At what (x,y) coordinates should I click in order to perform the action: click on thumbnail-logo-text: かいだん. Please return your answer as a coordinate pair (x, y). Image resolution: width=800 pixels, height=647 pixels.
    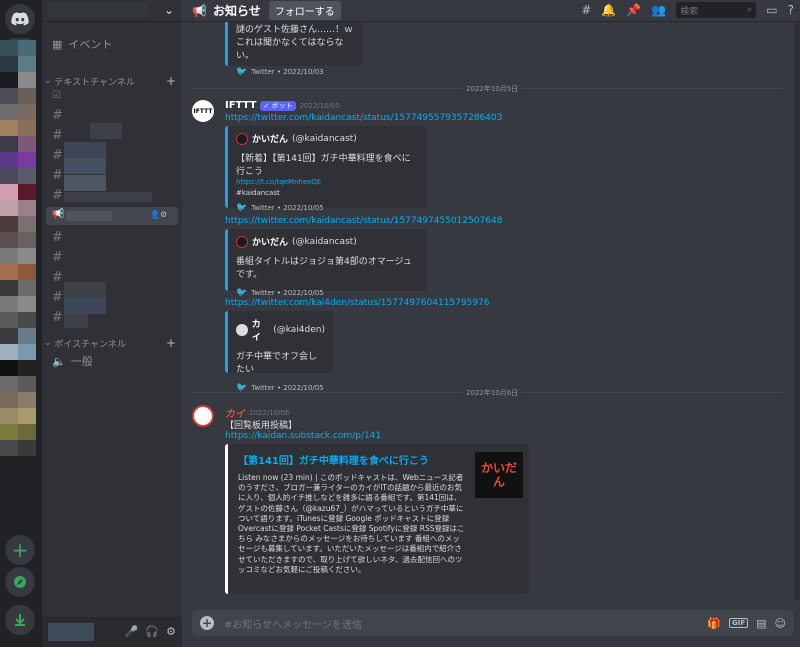
    Looking at the image, I should click on (498, 475).